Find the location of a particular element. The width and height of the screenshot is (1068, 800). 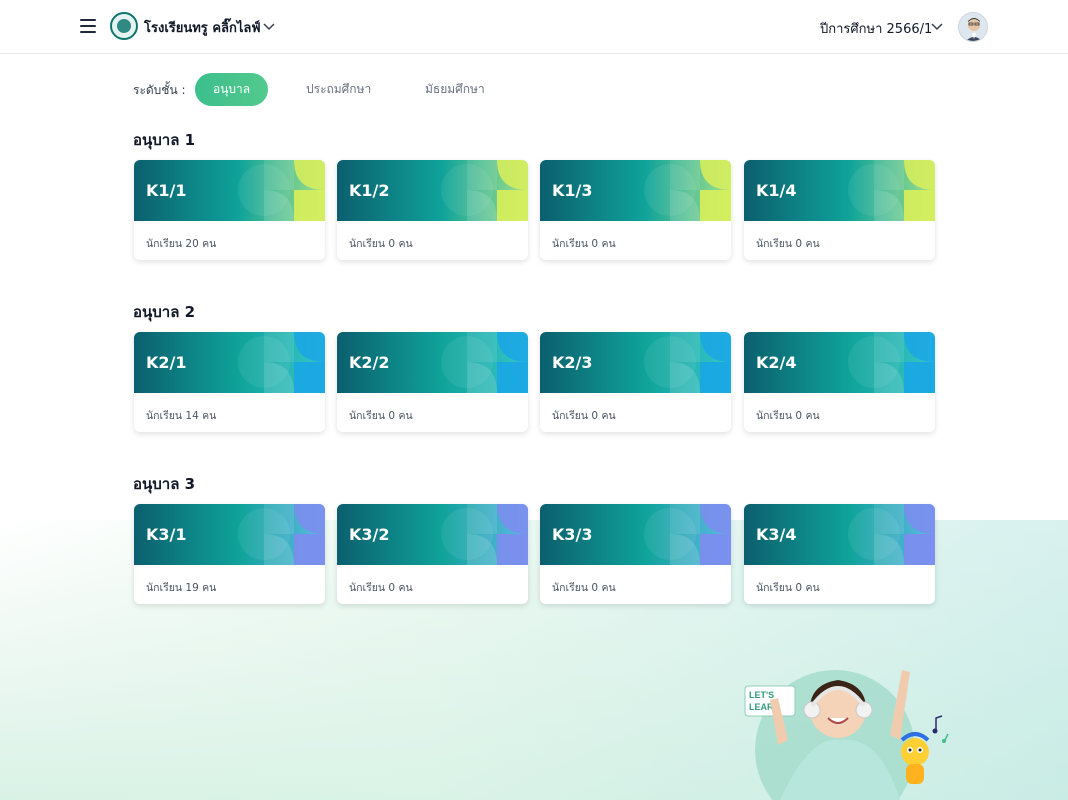

classroom-card: K3/4 นักเรียน 0 คน is located at coordinates (839, 554).